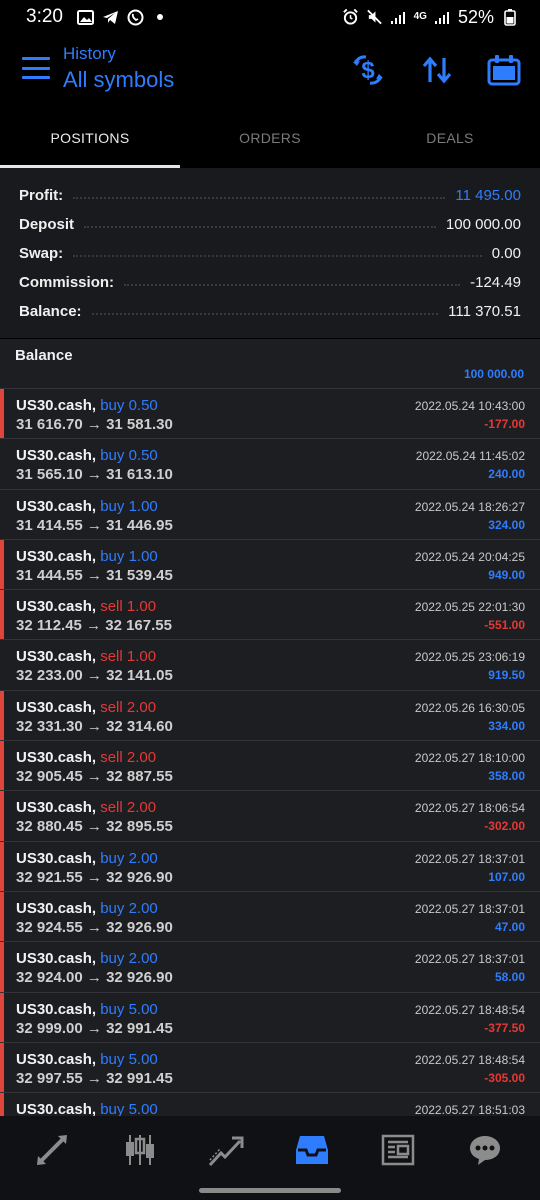  I want to click on page-title: All symbols, so click(119, 79).